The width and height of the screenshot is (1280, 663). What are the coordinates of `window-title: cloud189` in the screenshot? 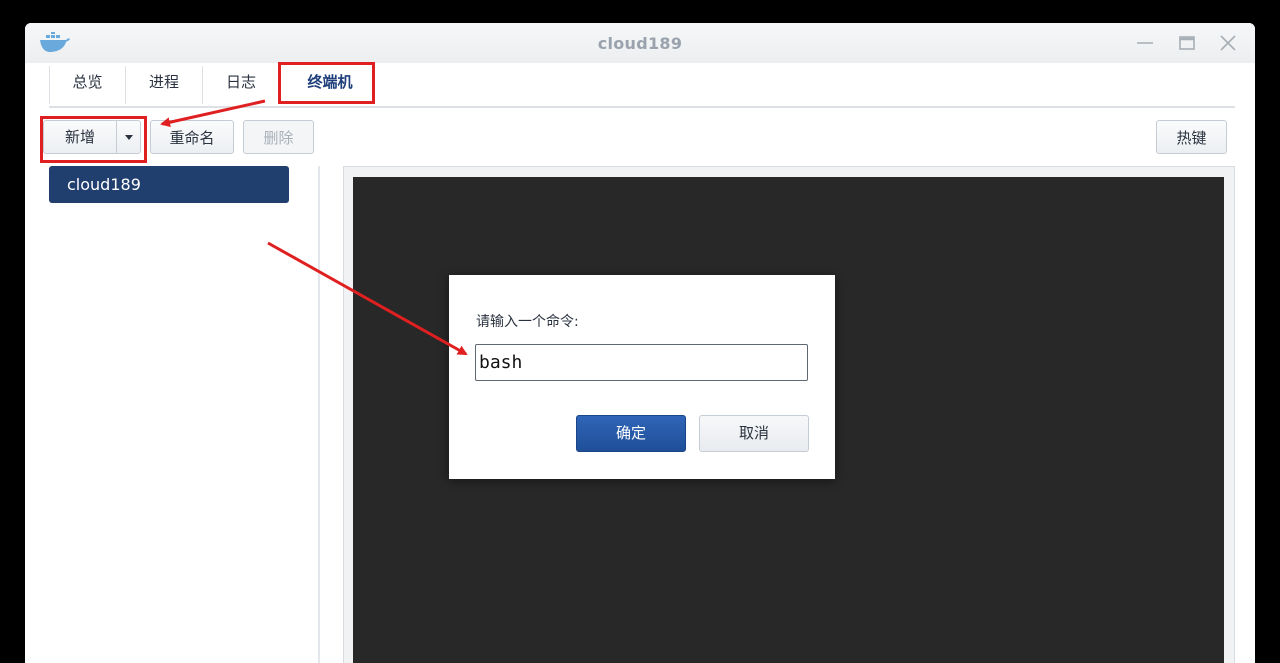 It's located at (640, 43).